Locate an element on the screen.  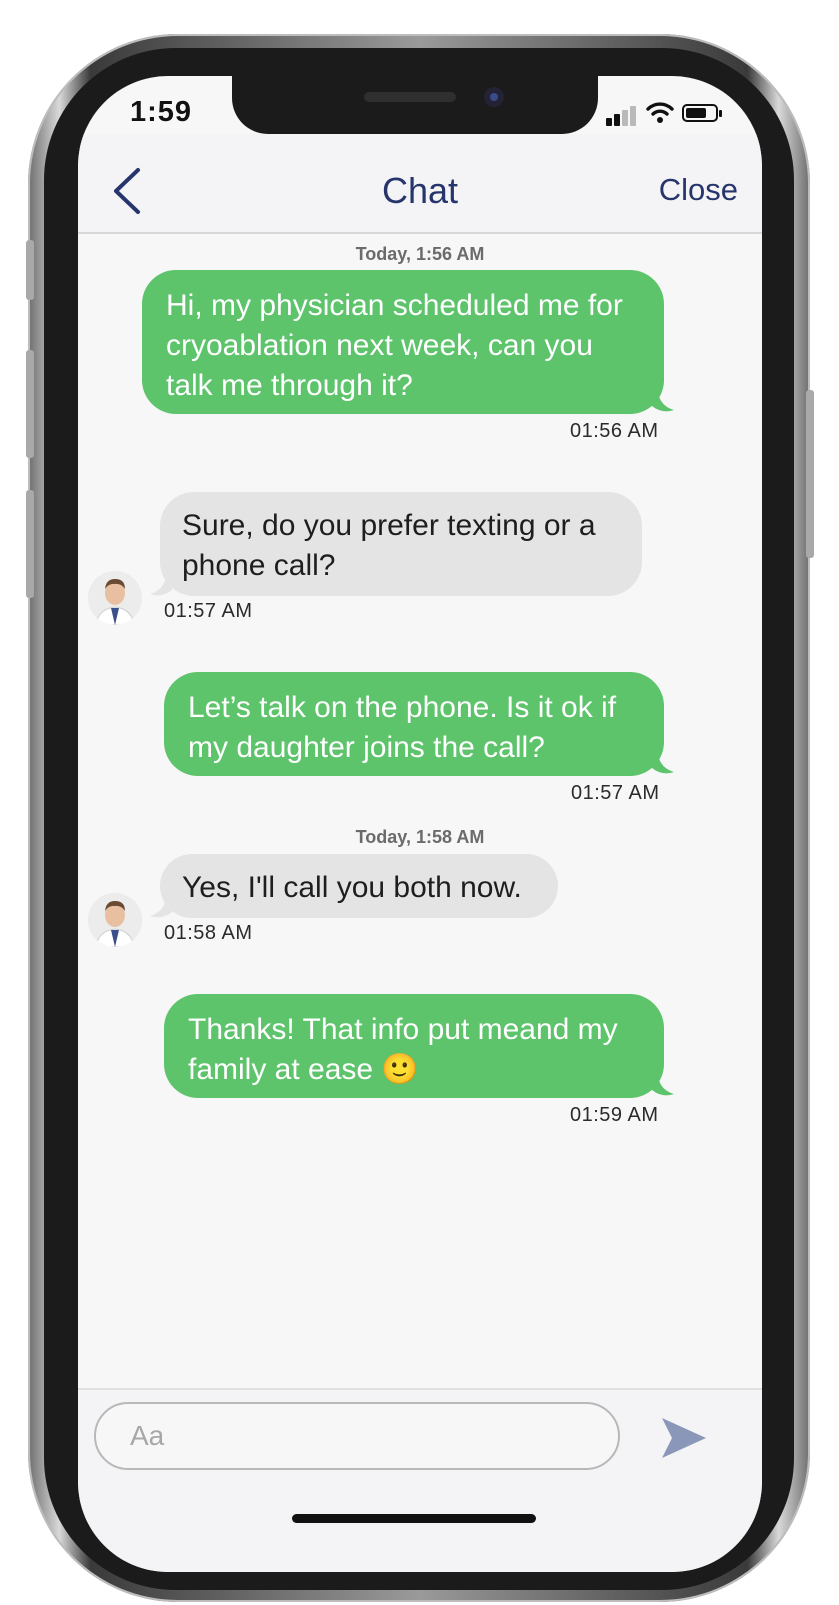
message-time: 01:59 AM is located at coordinates (614, 1115).